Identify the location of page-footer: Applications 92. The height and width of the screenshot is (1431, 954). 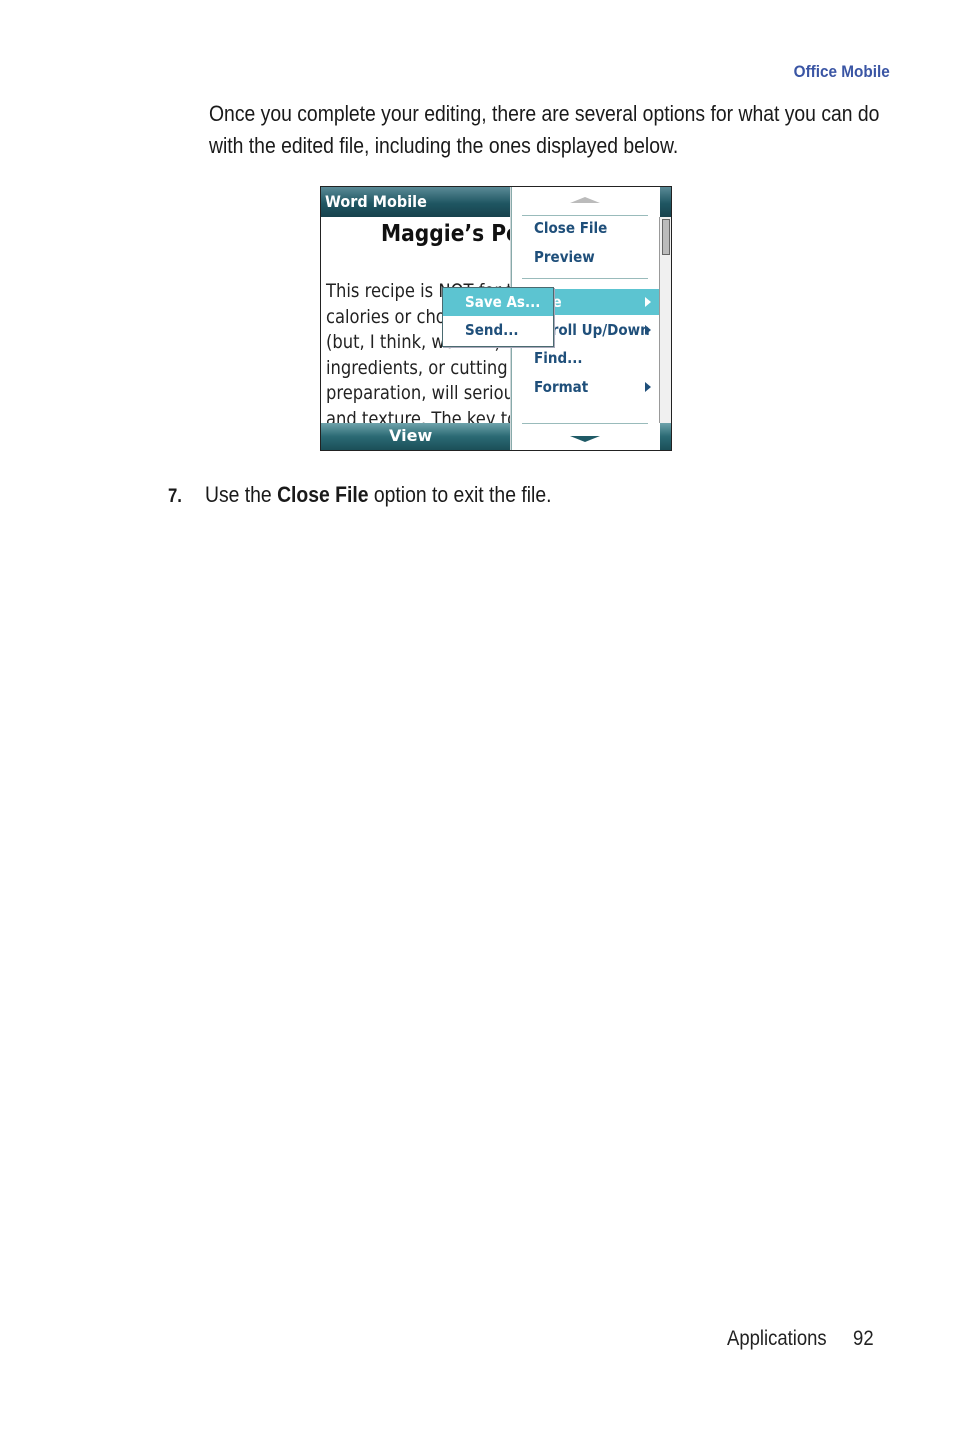
(800, 1339).